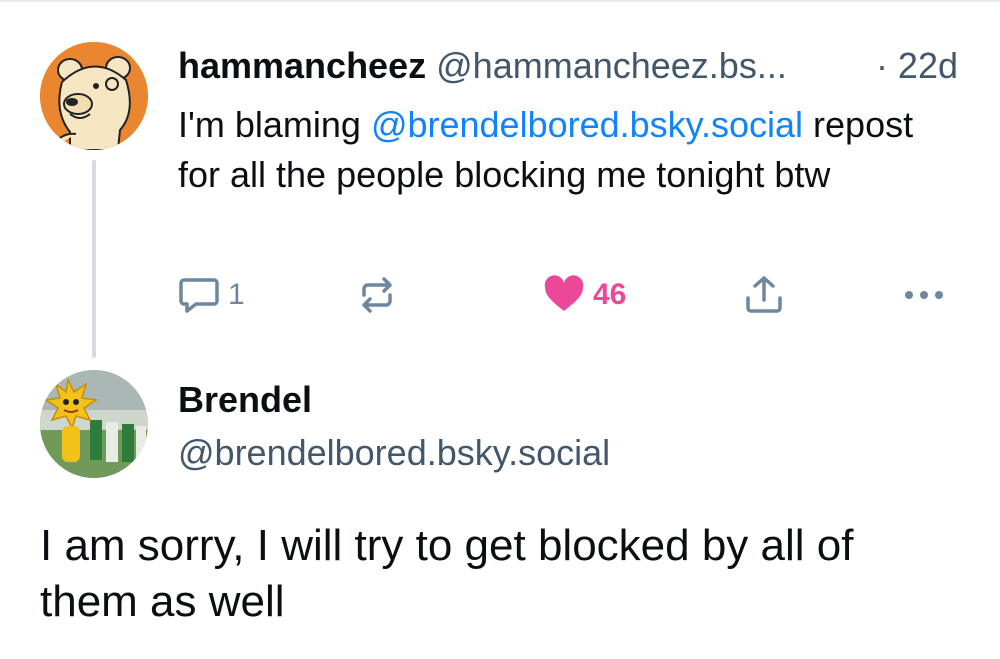 The width and height of the screenshot is (1000, 659). Describe the element at coordinates (917, 66) in the screenshot. I see `parent-post-time: · 22d` at that location.